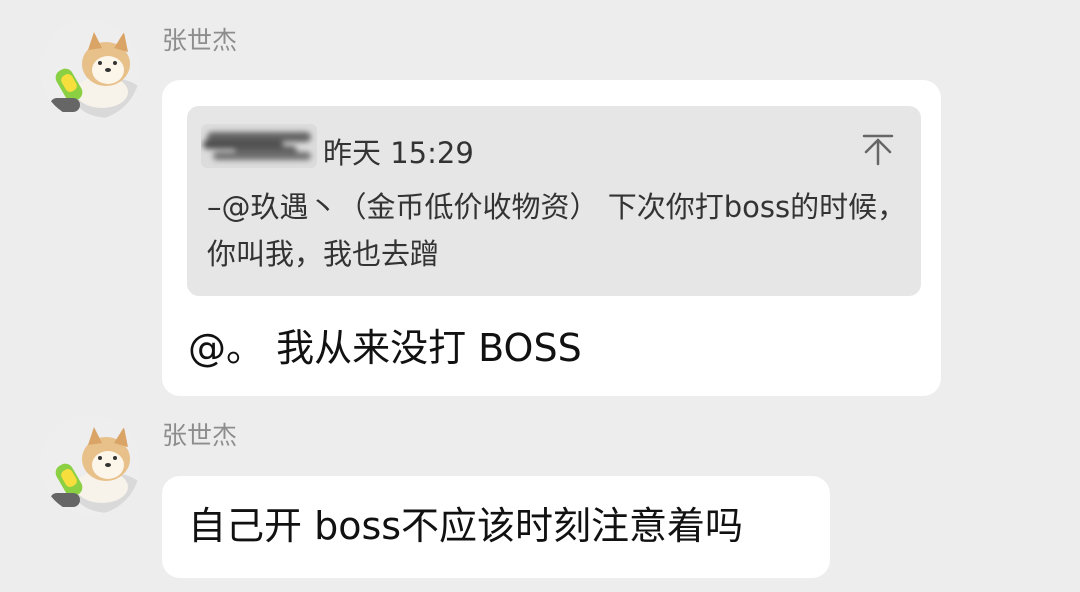 This screenshot has height=592, width=1080. I want to click on quote-text: –@玖遇丶（金币低价收物资） 下次你打boss的时候，你叫我，我也去蹭, so click(557, 230).